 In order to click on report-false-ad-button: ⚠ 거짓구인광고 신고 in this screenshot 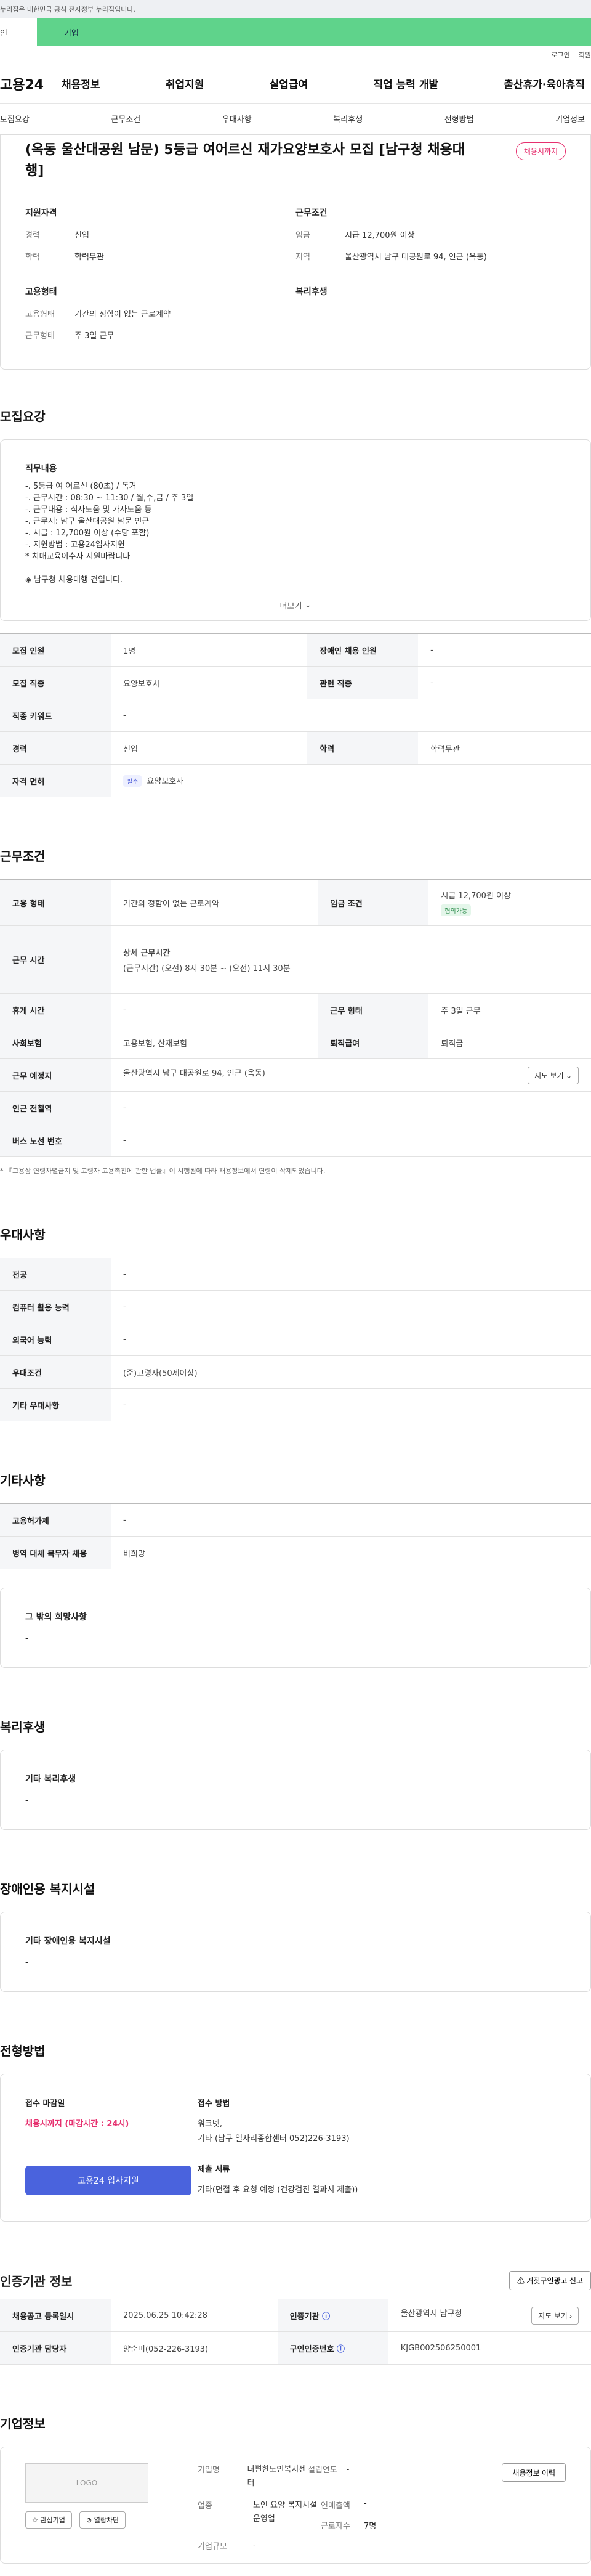, I will do `click(550, 2280)`.